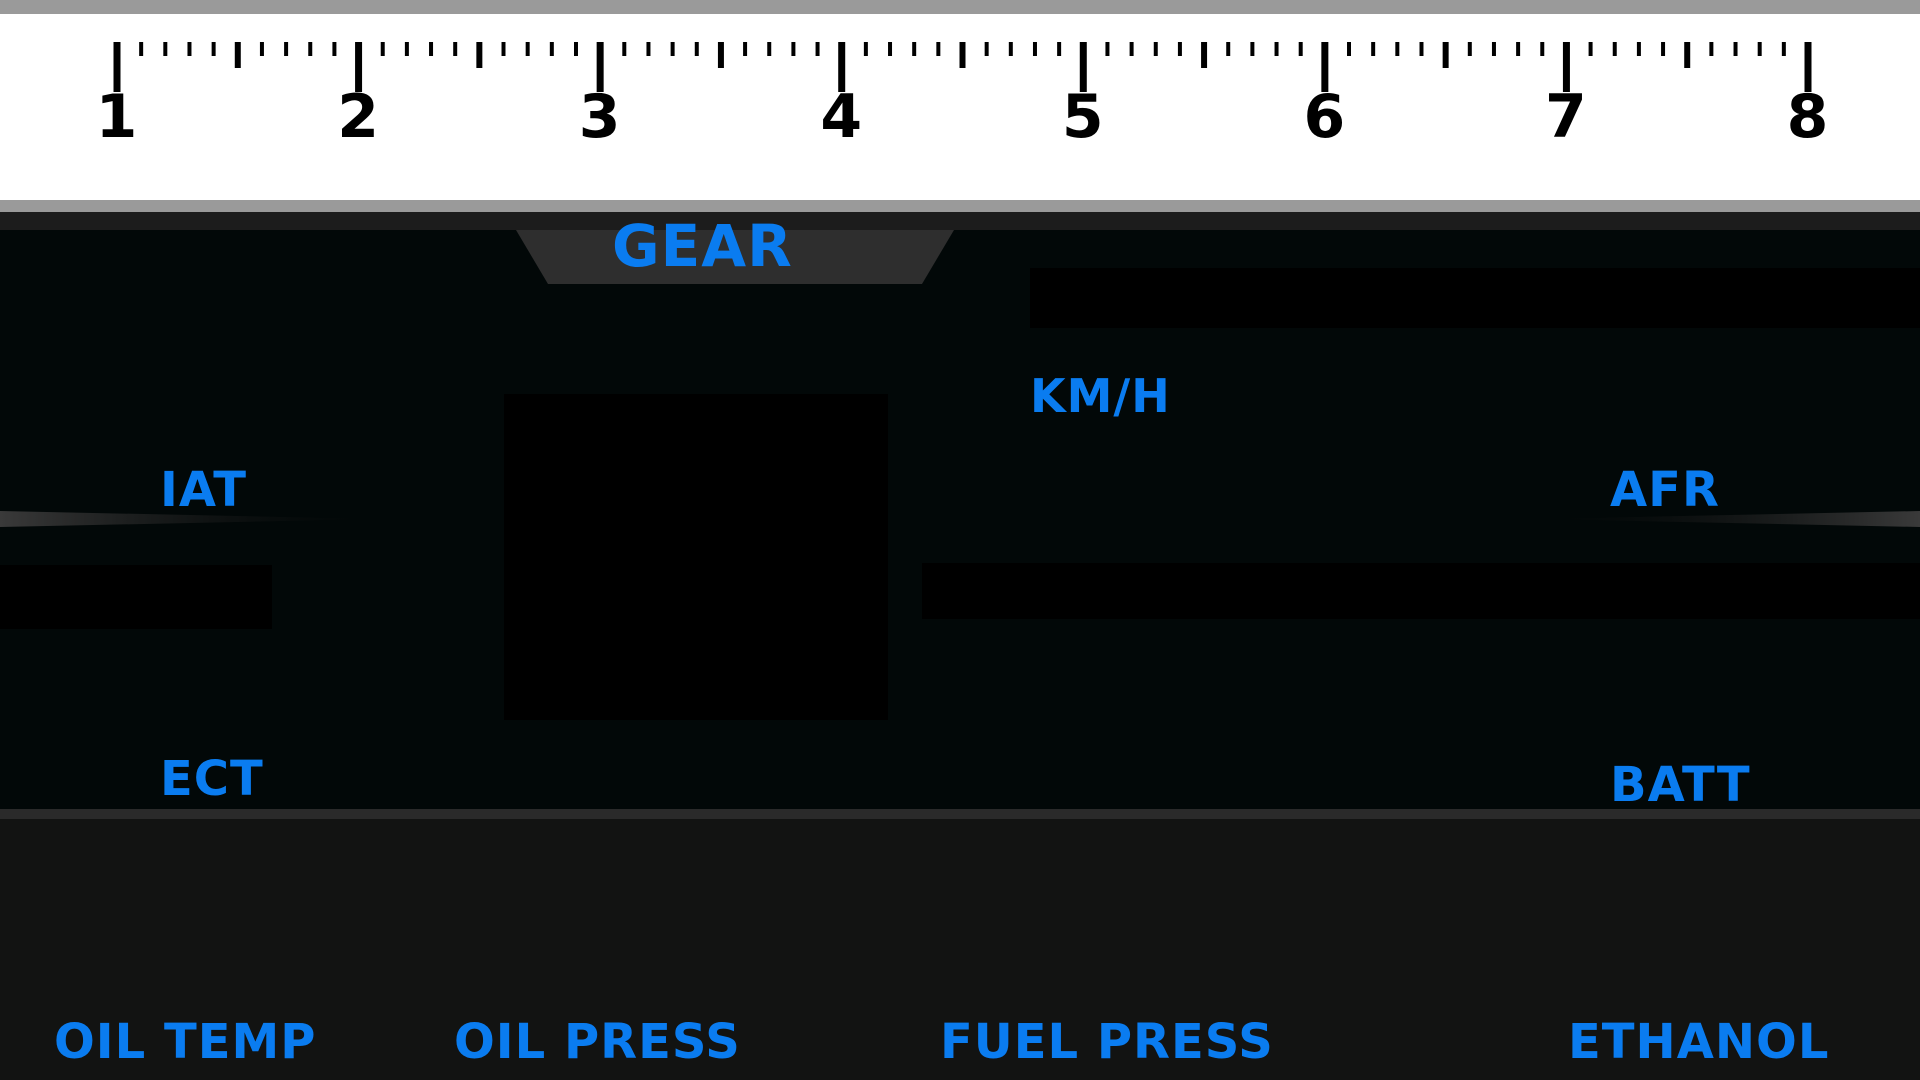 This screenshot has width=1920, height=1080. Describe the element at coordinates (136, 597) in the screenshot. I see `iat-value-box` at that location.